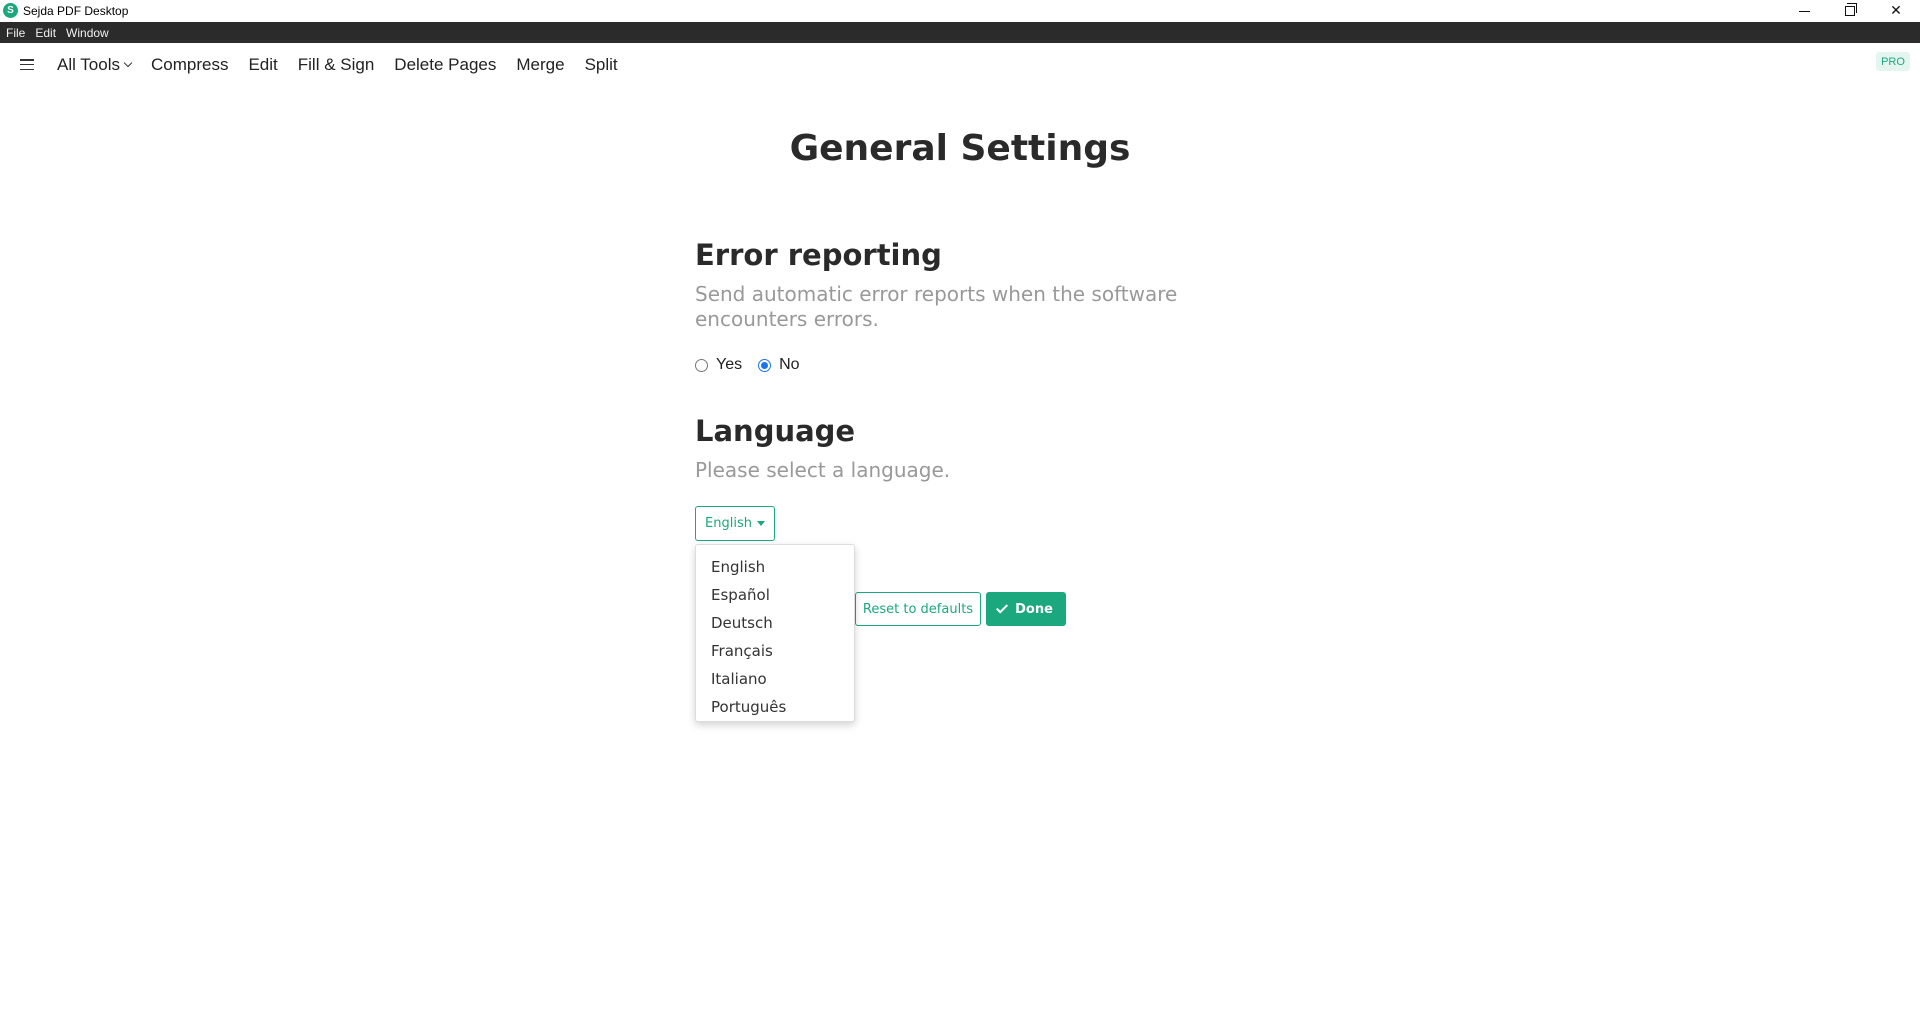 This screenshot has height=1030, width=1920. Describe the element at coordinates (775, 679) in the screenshot. I see `language-option-italiano: Italiano` at that location.